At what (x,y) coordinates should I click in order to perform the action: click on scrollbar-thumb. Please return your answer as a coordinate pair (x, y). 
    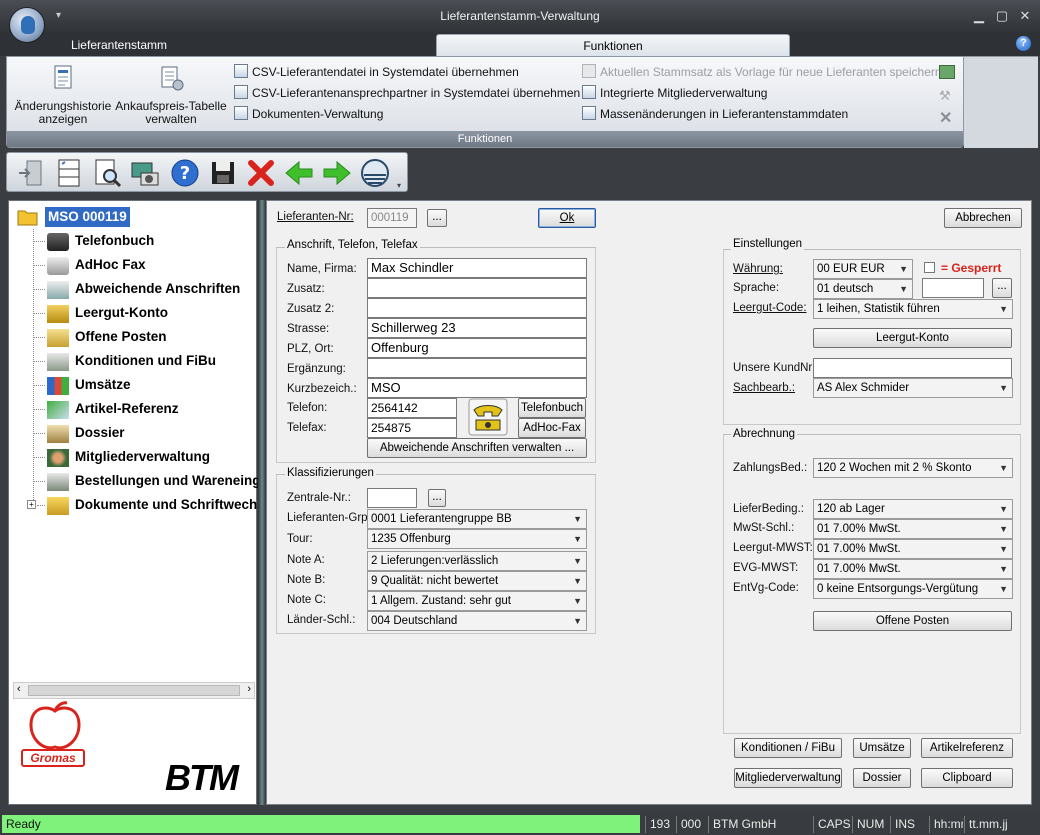
    Looking at the image, I should click on (134, 690).